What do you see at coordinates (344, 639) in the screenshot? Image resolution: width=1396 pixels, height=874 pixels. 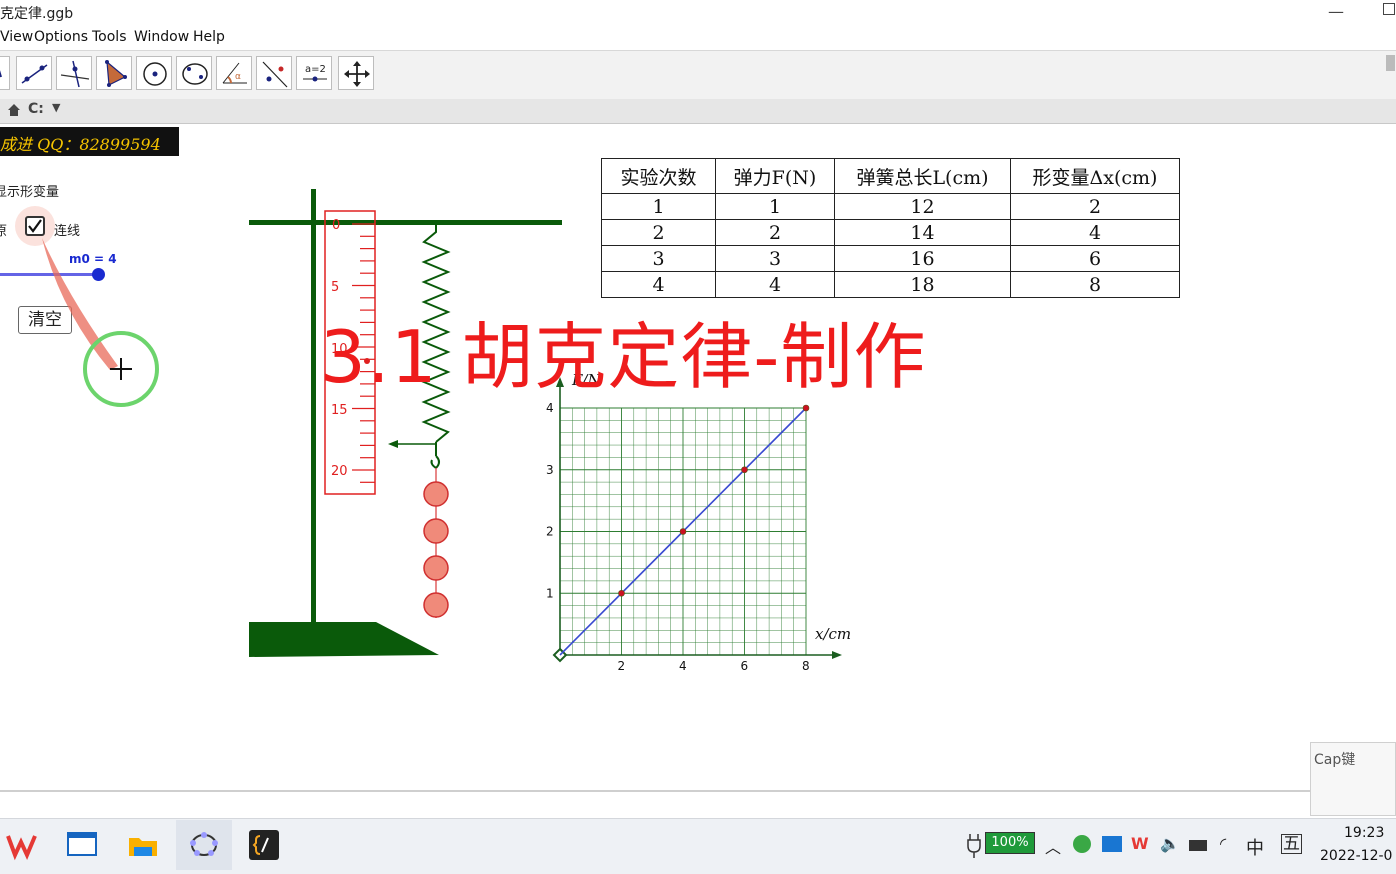 I see `stand-base` at bounding box center [344, 639].